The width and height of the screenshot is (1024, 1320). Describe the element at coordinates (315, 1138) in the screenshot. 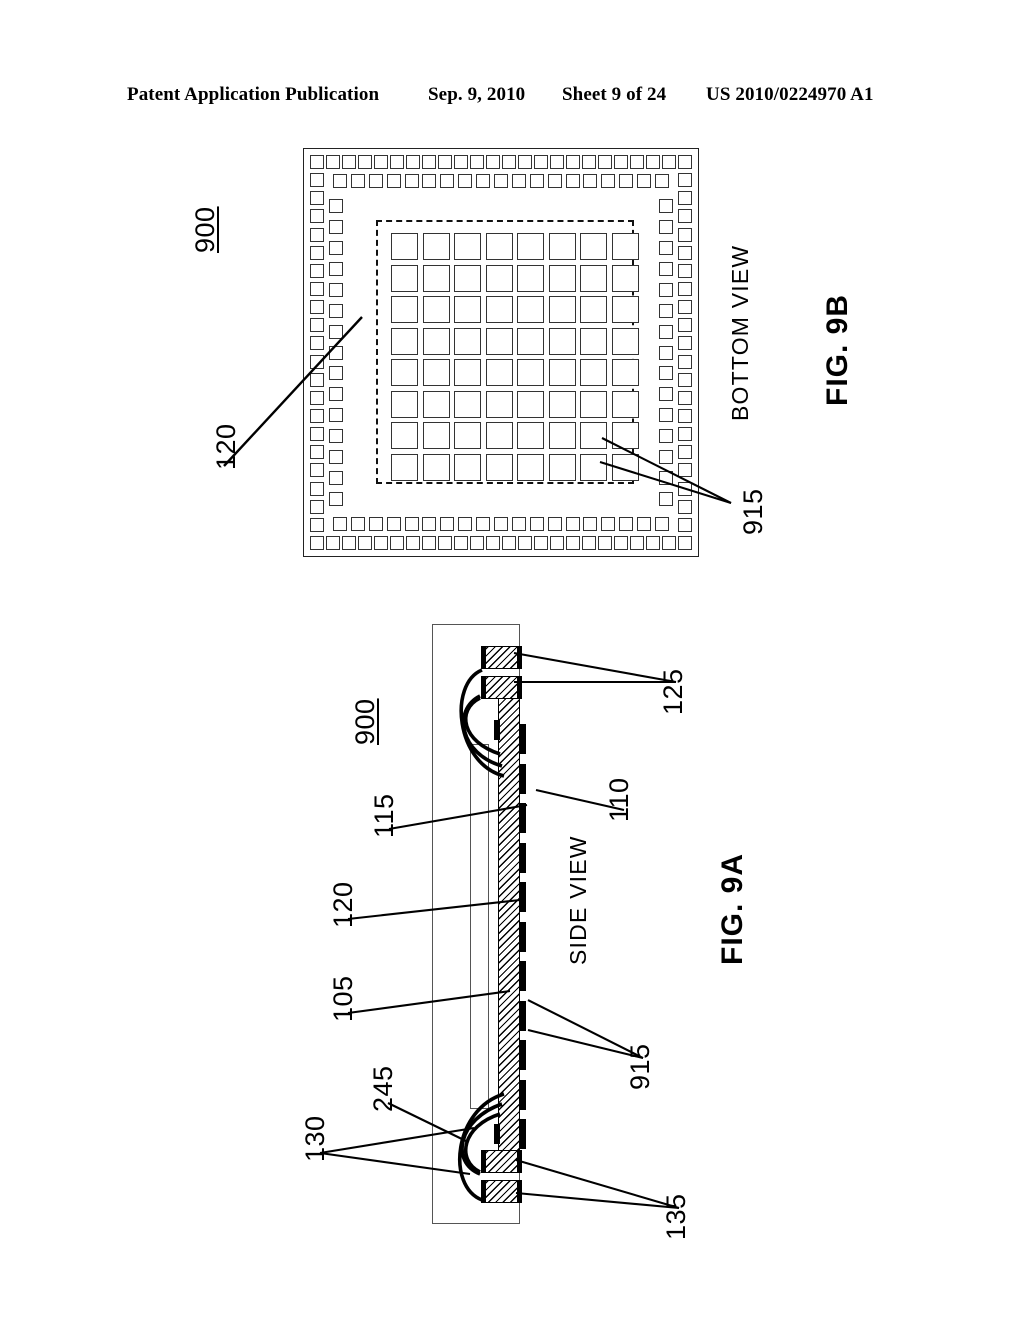

I see `fig9a-callout-130: 130` at that location.